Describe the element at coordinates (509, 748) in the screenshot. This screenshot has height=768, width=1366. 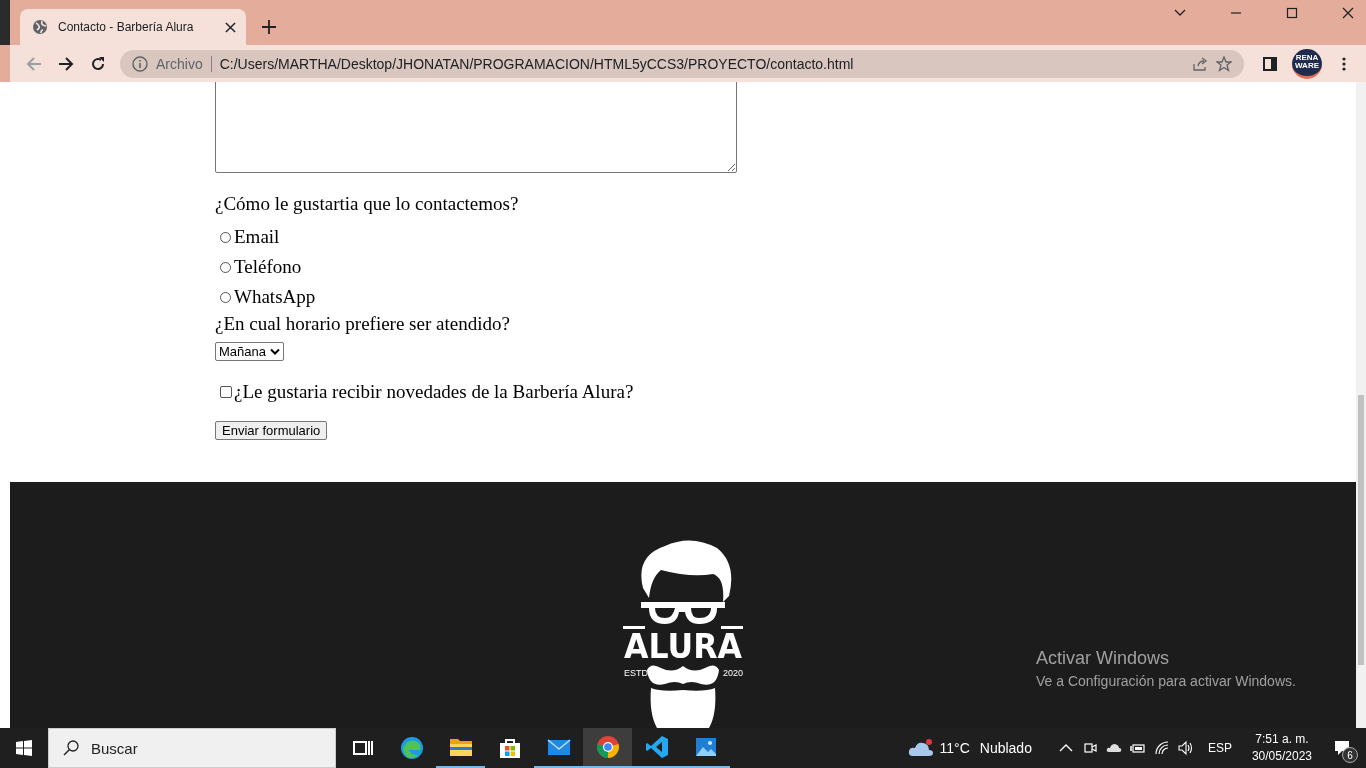
I see `store-icon` at that location.